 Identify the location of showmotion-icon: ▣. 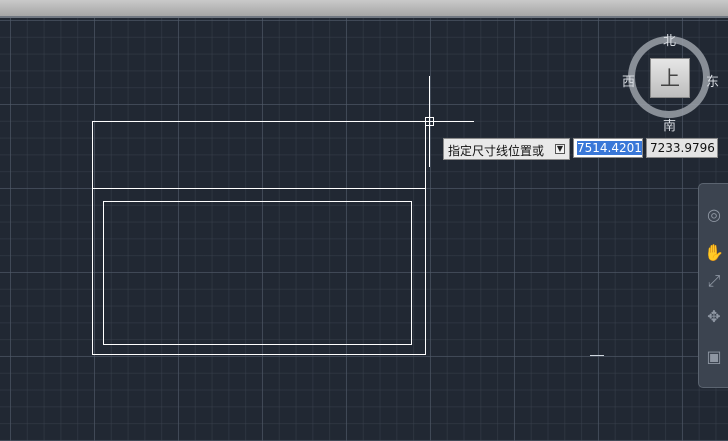
(714, 357).